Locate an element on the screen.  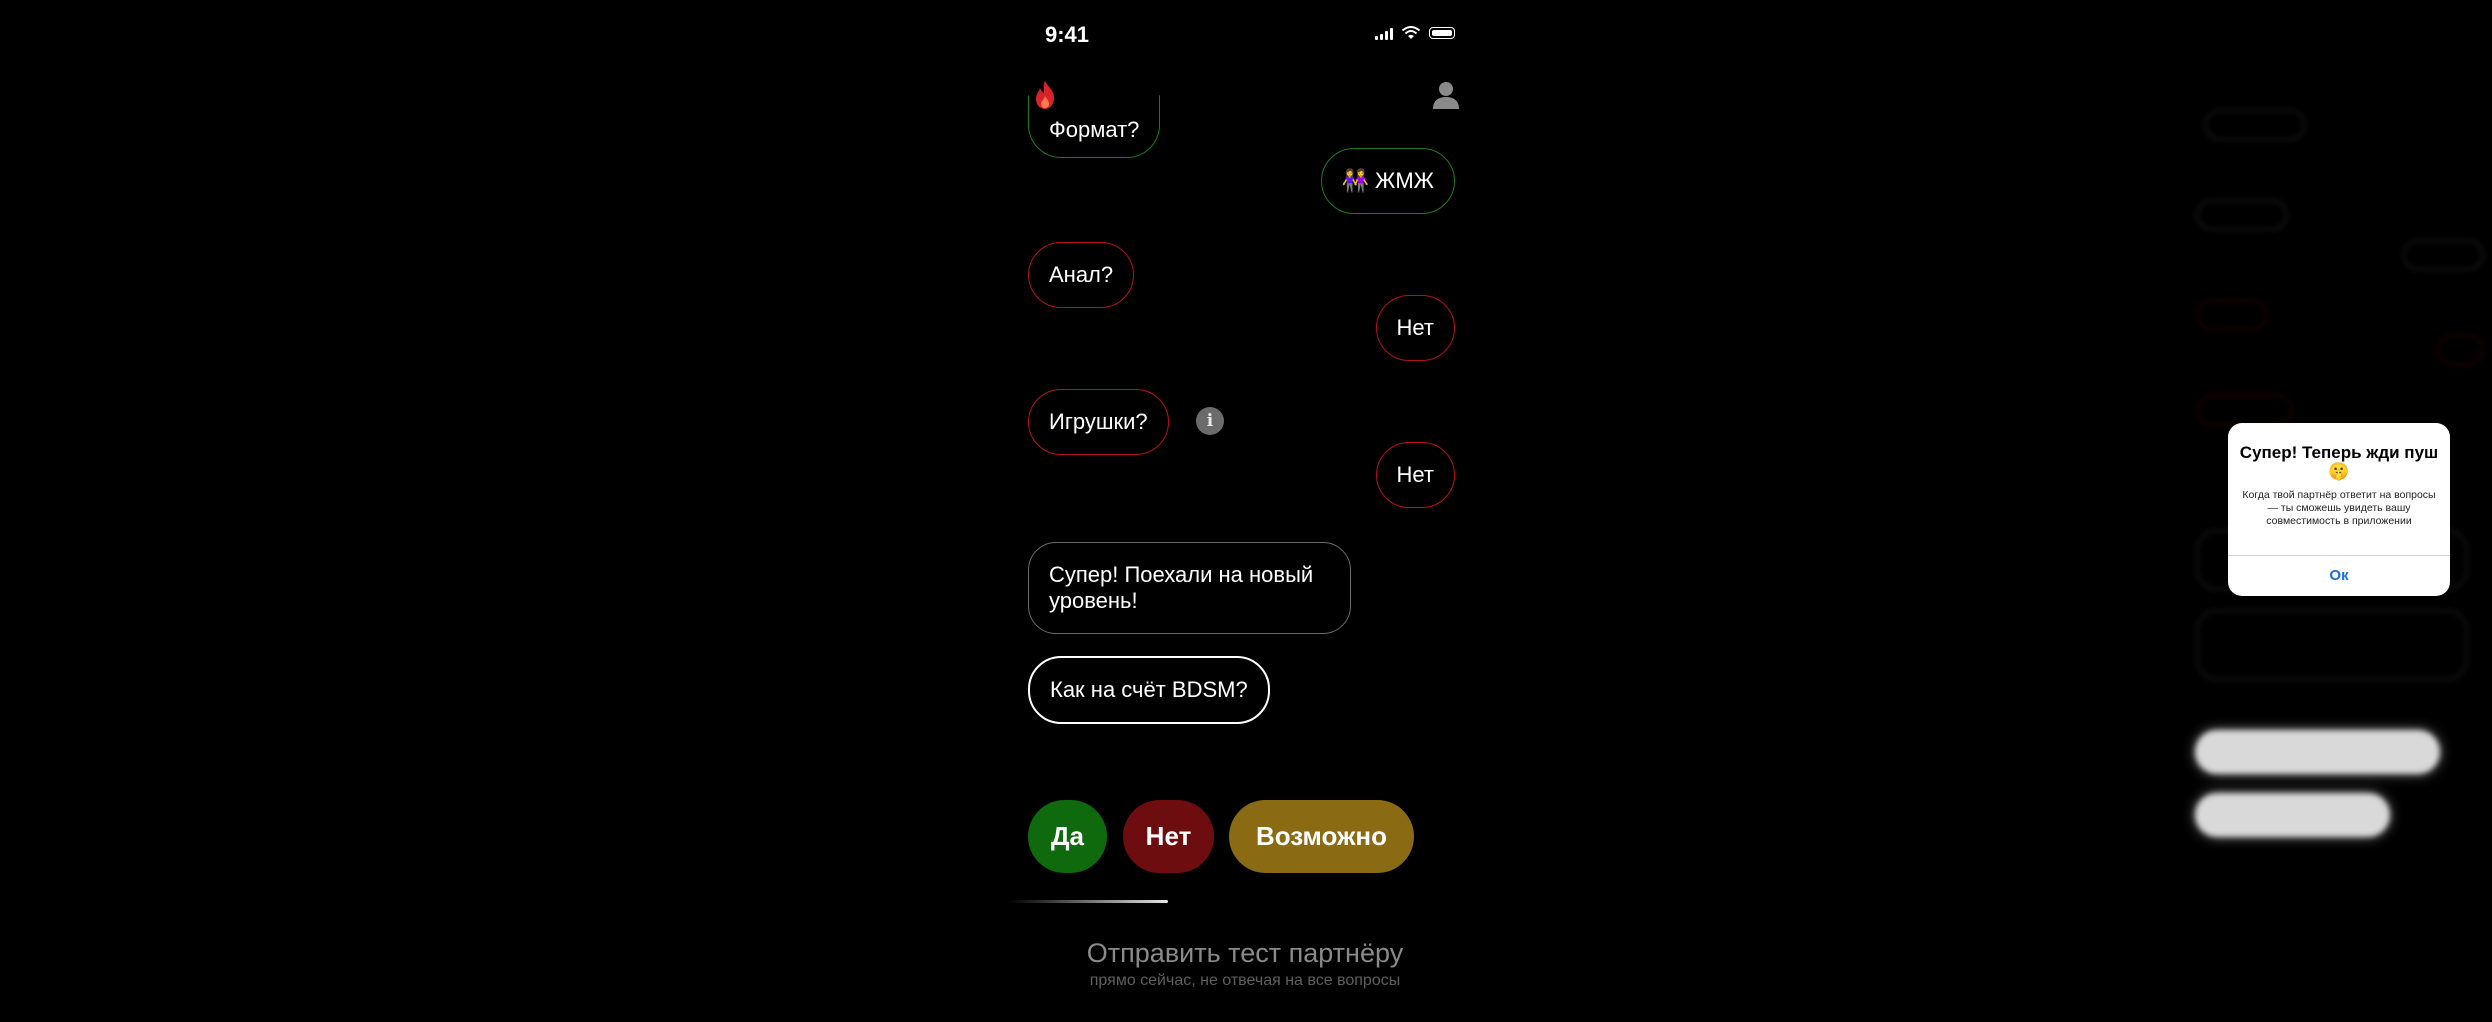
current-question-bubble: Как на счёт BDSM? is located at coordinates (1149, 690).